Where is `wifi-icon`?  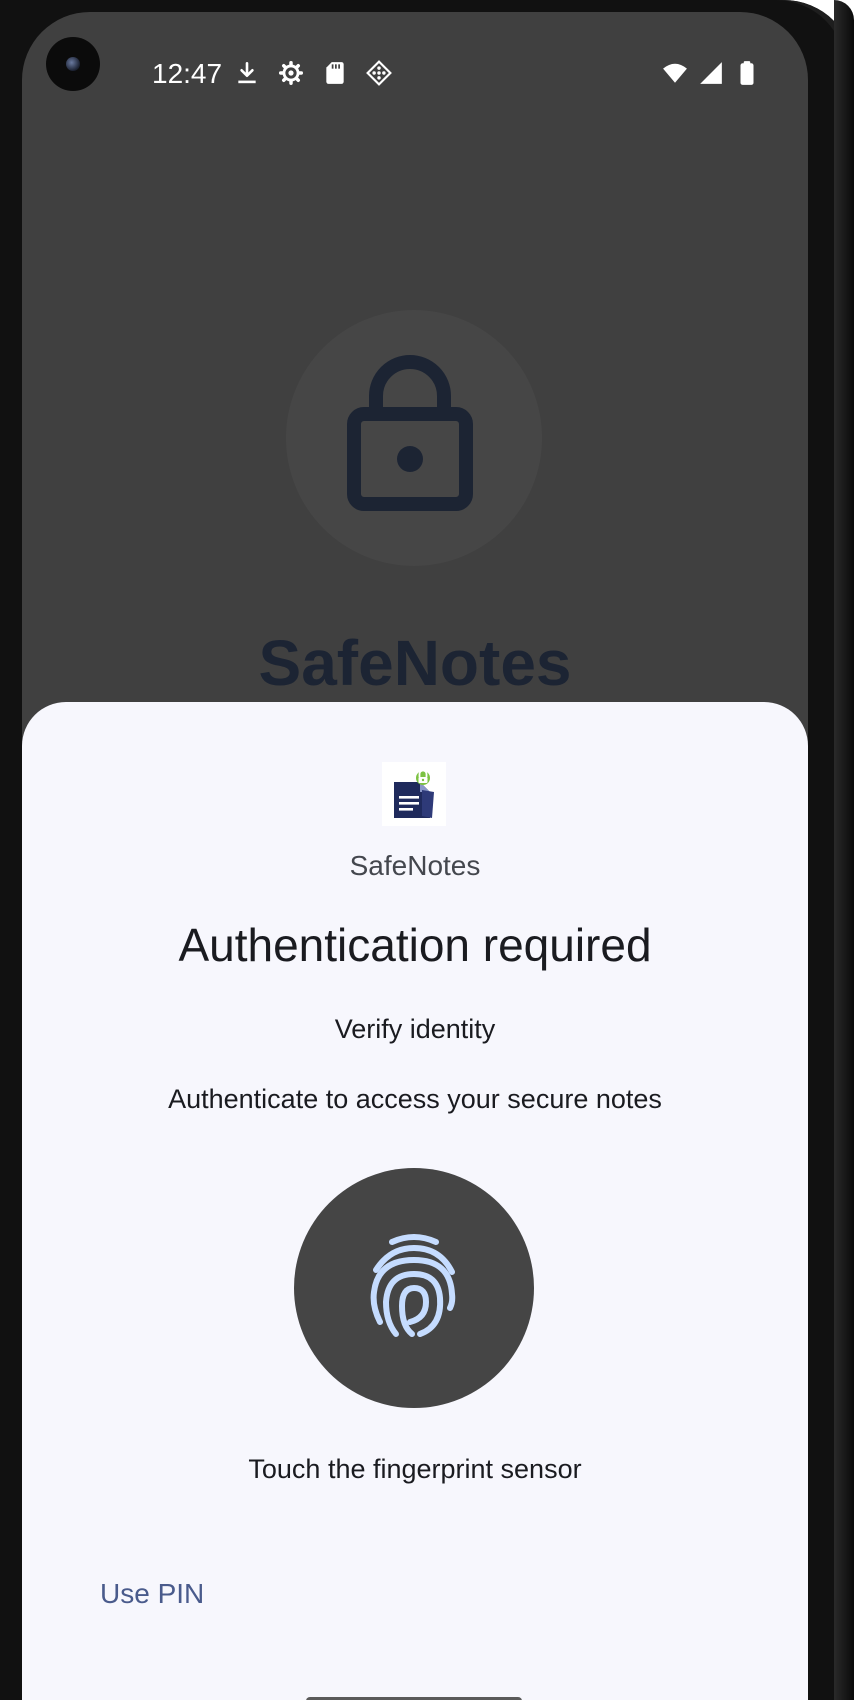 wifi-icon is located at coordinates (675, 73).